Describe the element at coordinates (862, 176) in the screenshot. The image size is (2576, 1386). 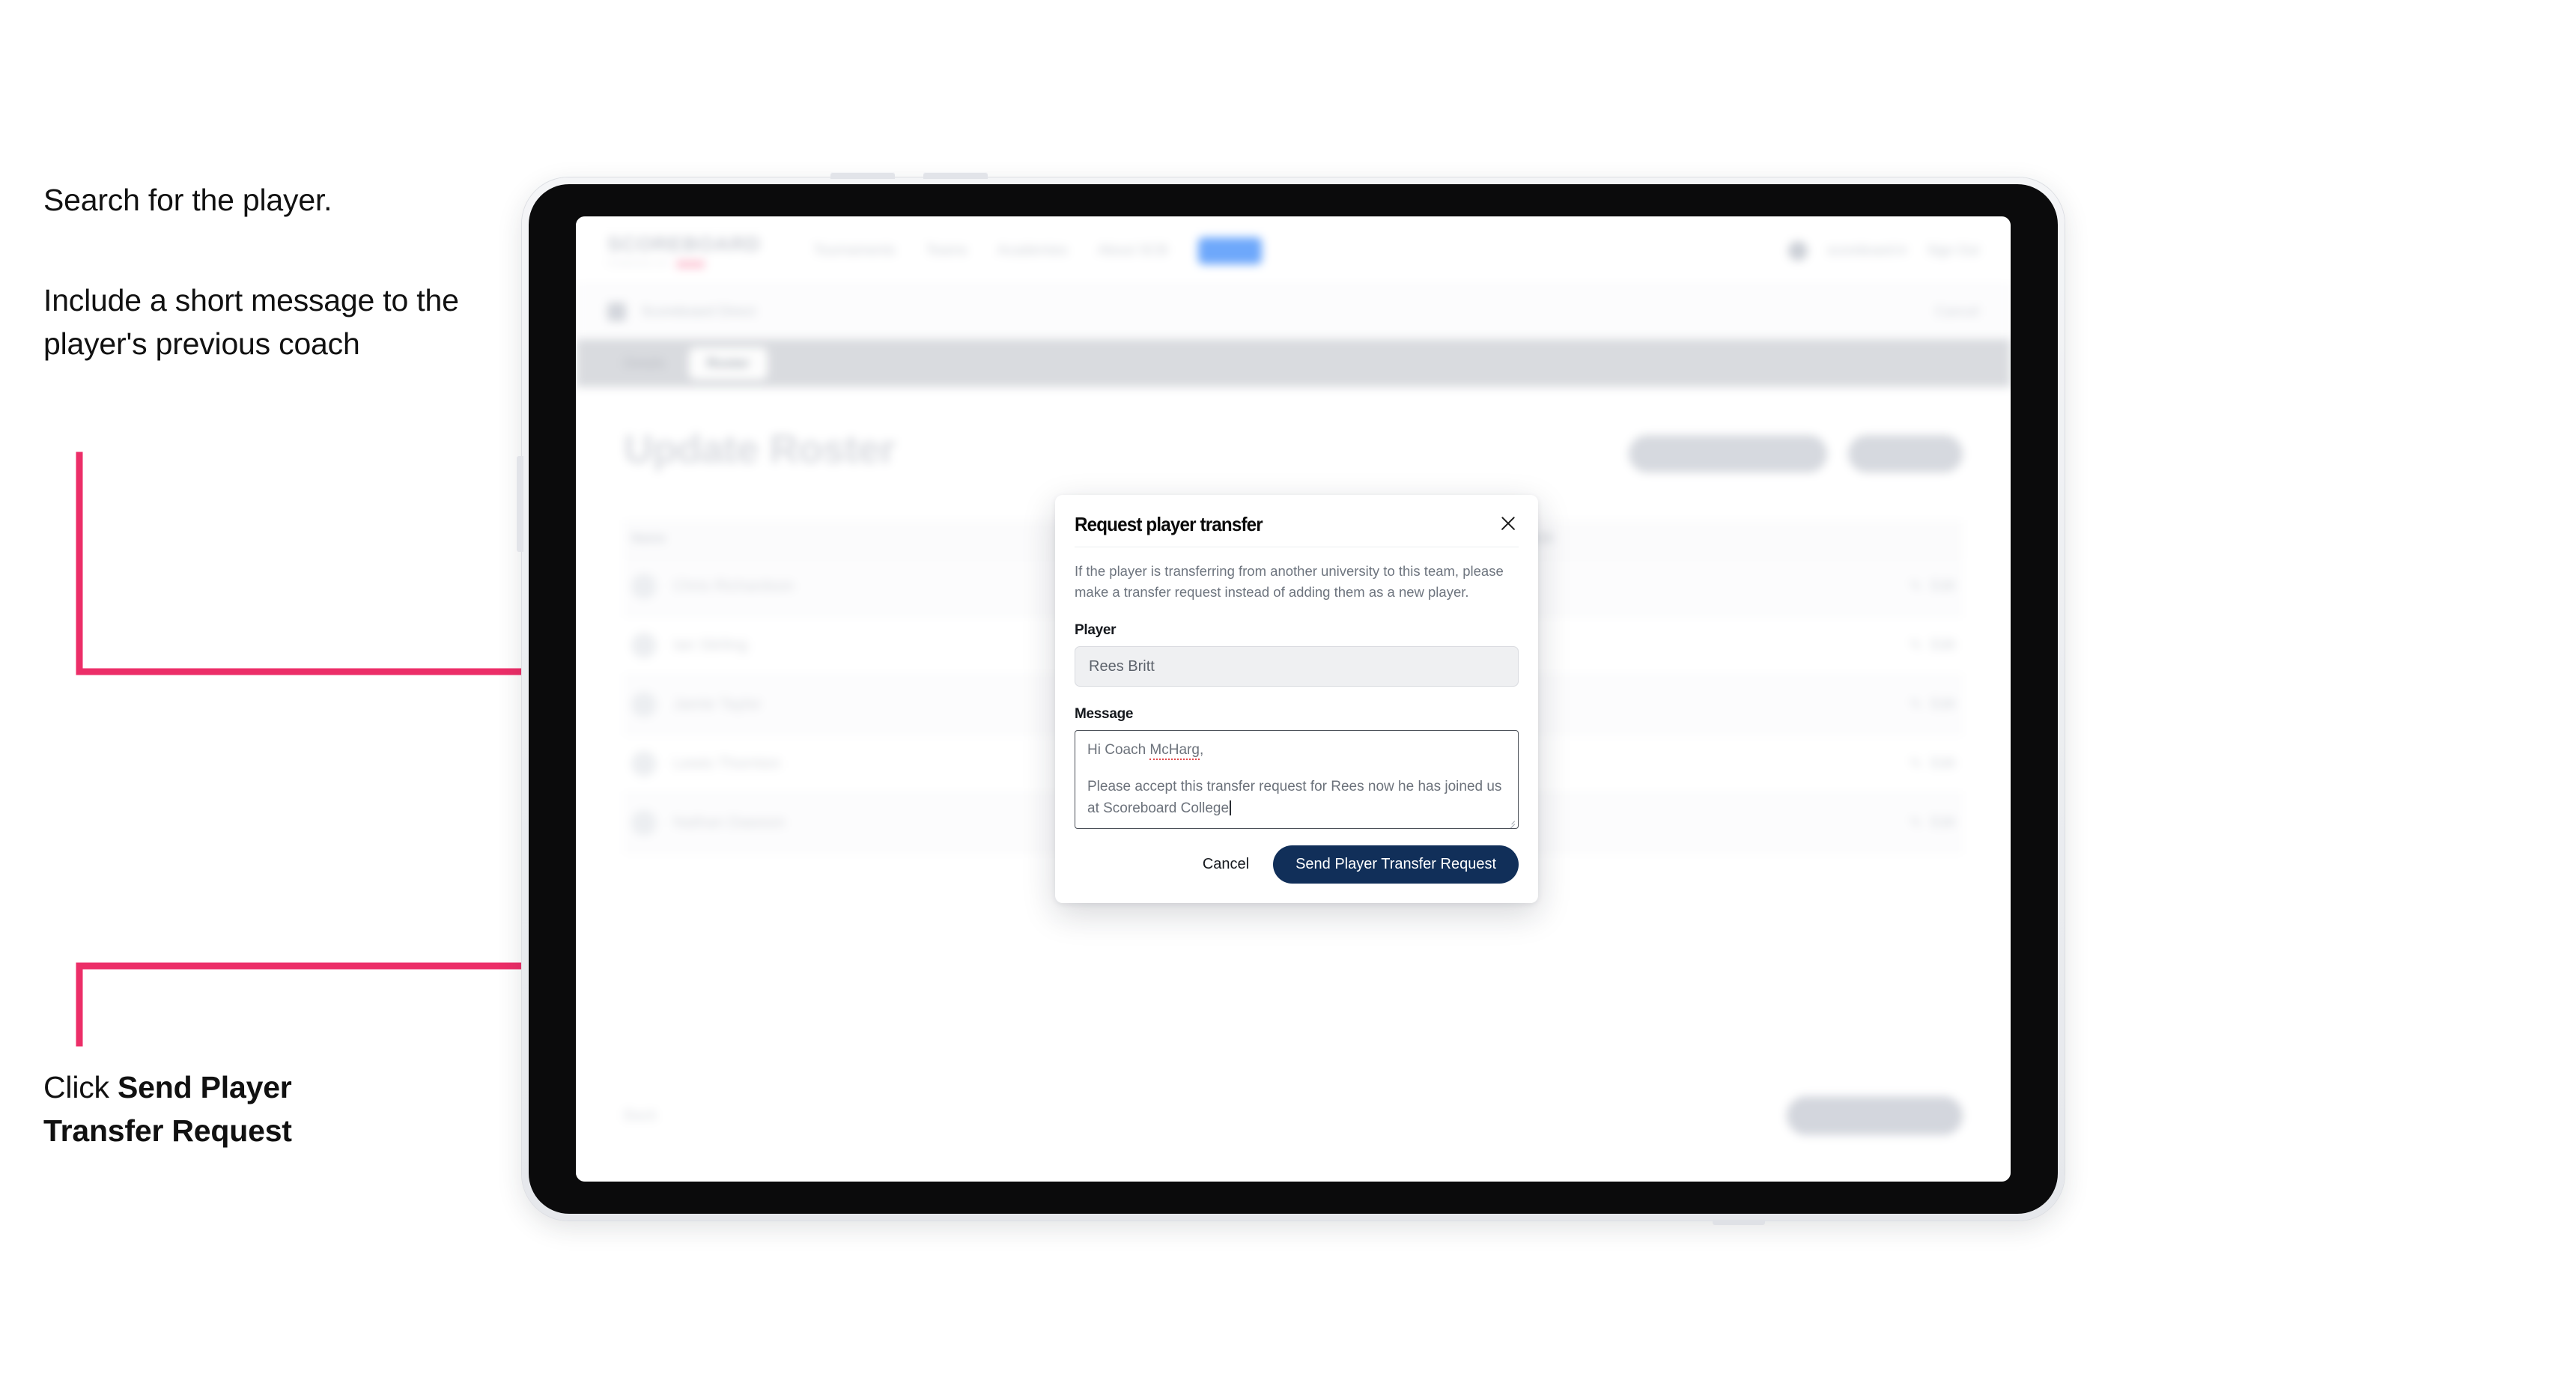
I see `volume-up-button` at that location.